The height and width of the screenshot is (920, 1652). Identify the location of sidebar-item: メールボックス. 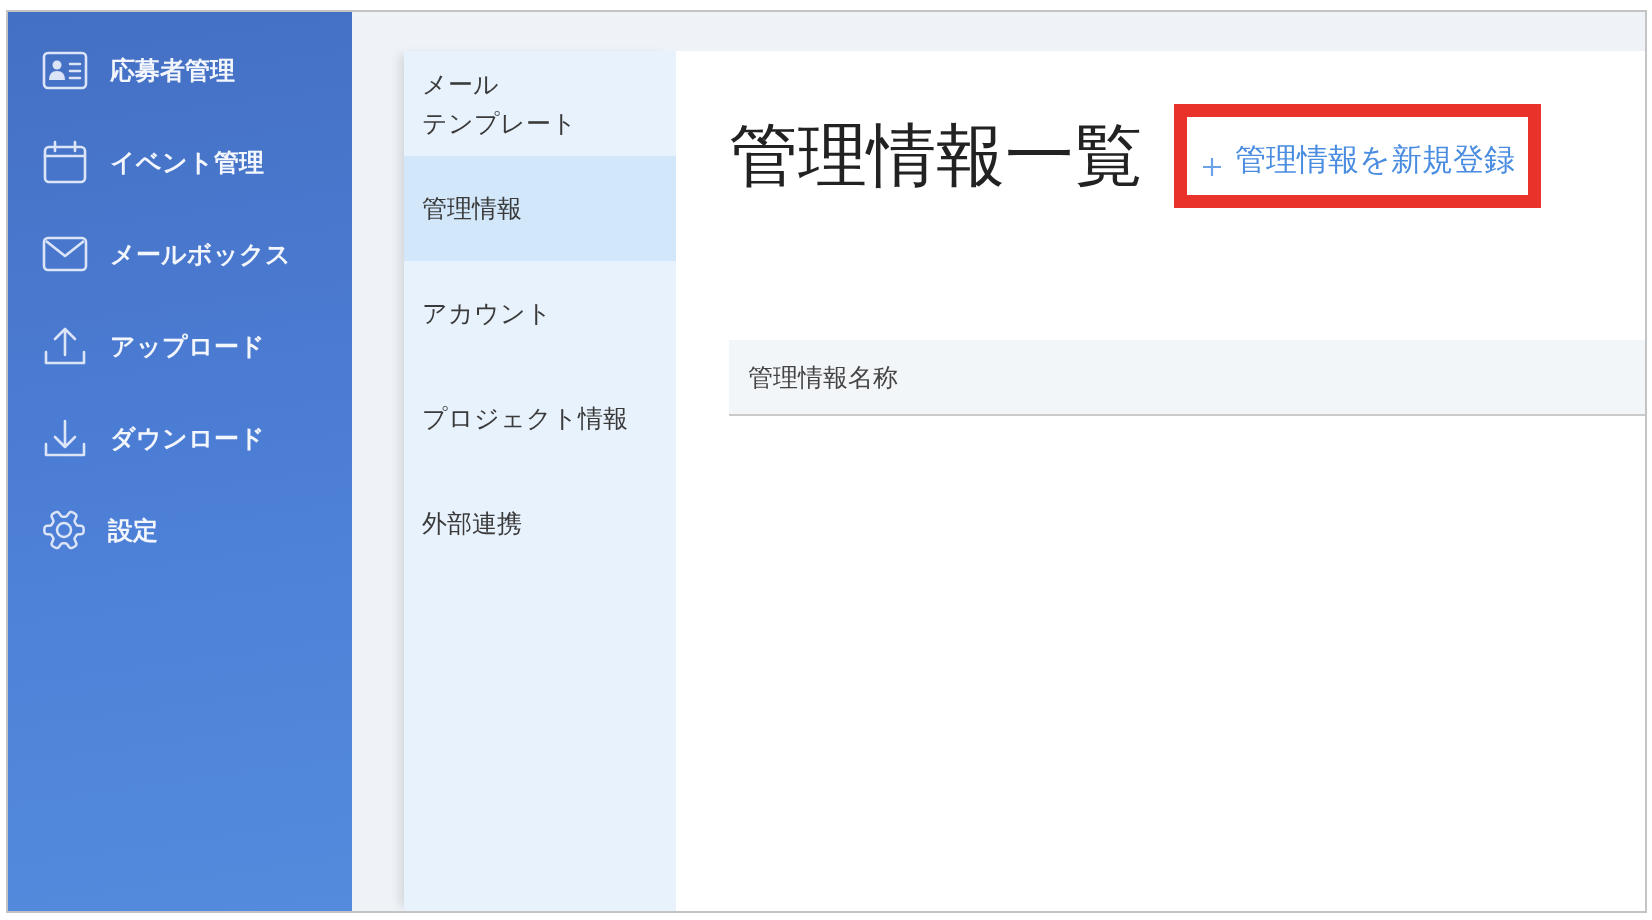
(180, 254).